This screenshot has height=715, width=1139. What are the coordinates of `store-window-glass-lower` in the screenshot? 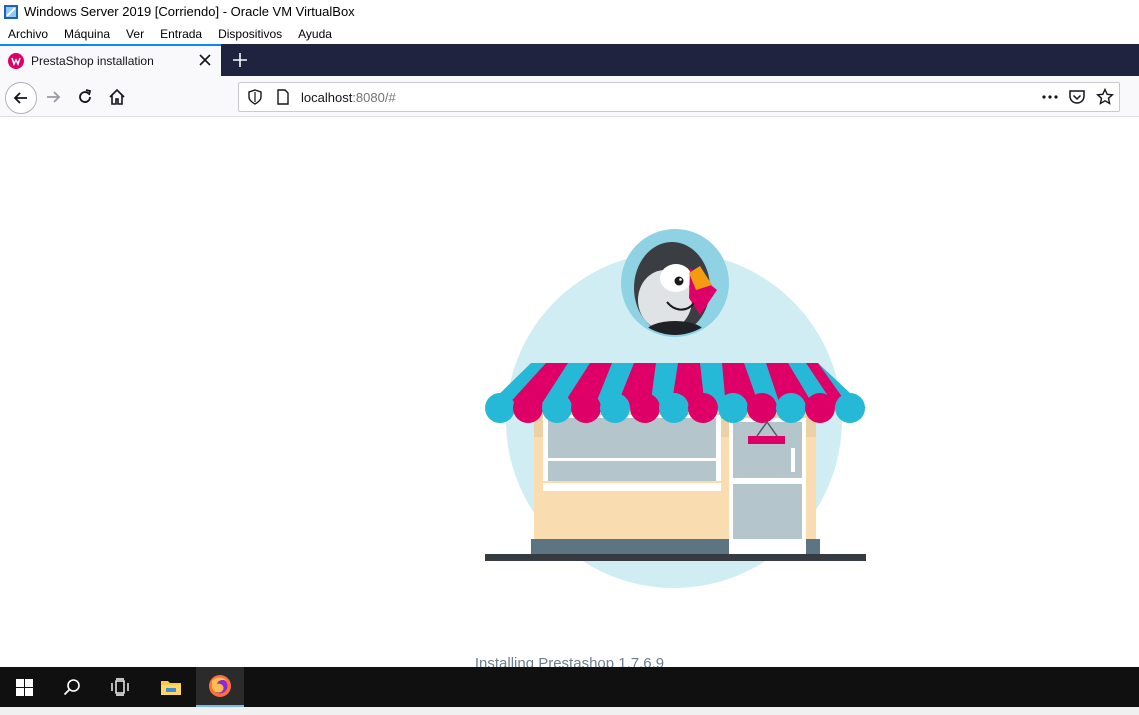 It's located at (630, 471).